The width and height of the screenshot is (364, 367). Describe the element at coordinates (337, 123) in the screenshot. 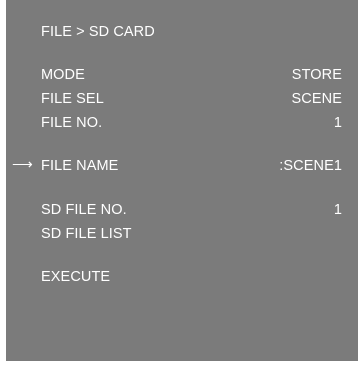

I see `menu-item-file-no-value: 1` at that location.